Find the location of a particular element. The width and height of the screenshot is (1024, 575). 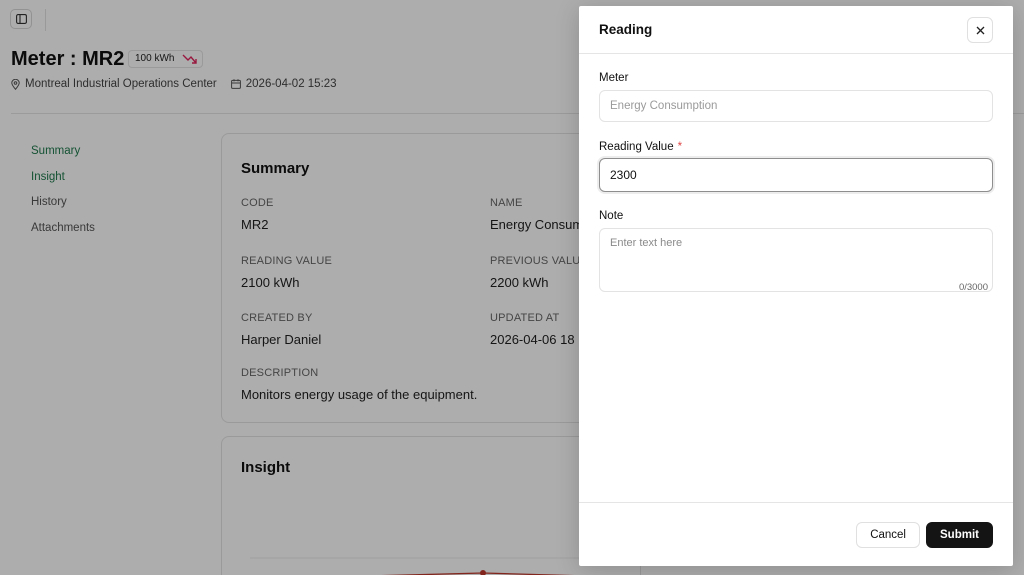

dialog-title: Reading is located at coordinates (626, 29).